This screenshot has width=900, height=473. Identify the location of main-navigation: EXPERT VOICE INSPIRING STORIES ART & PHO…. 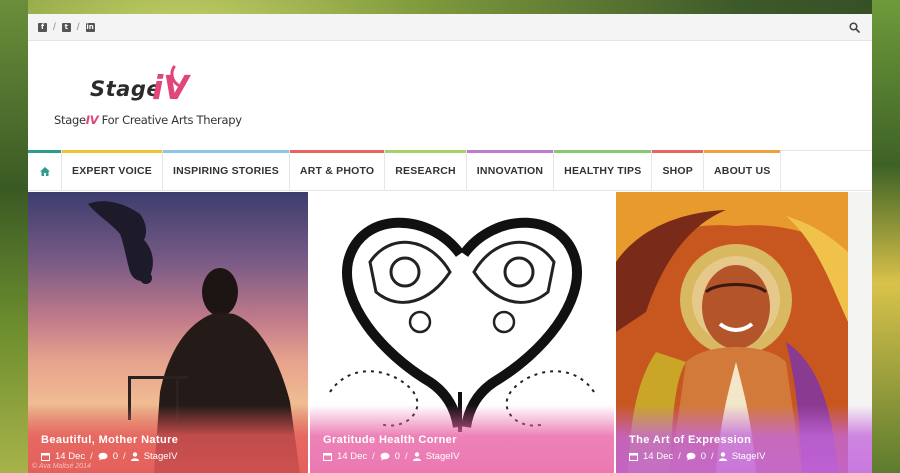
(450, 170).